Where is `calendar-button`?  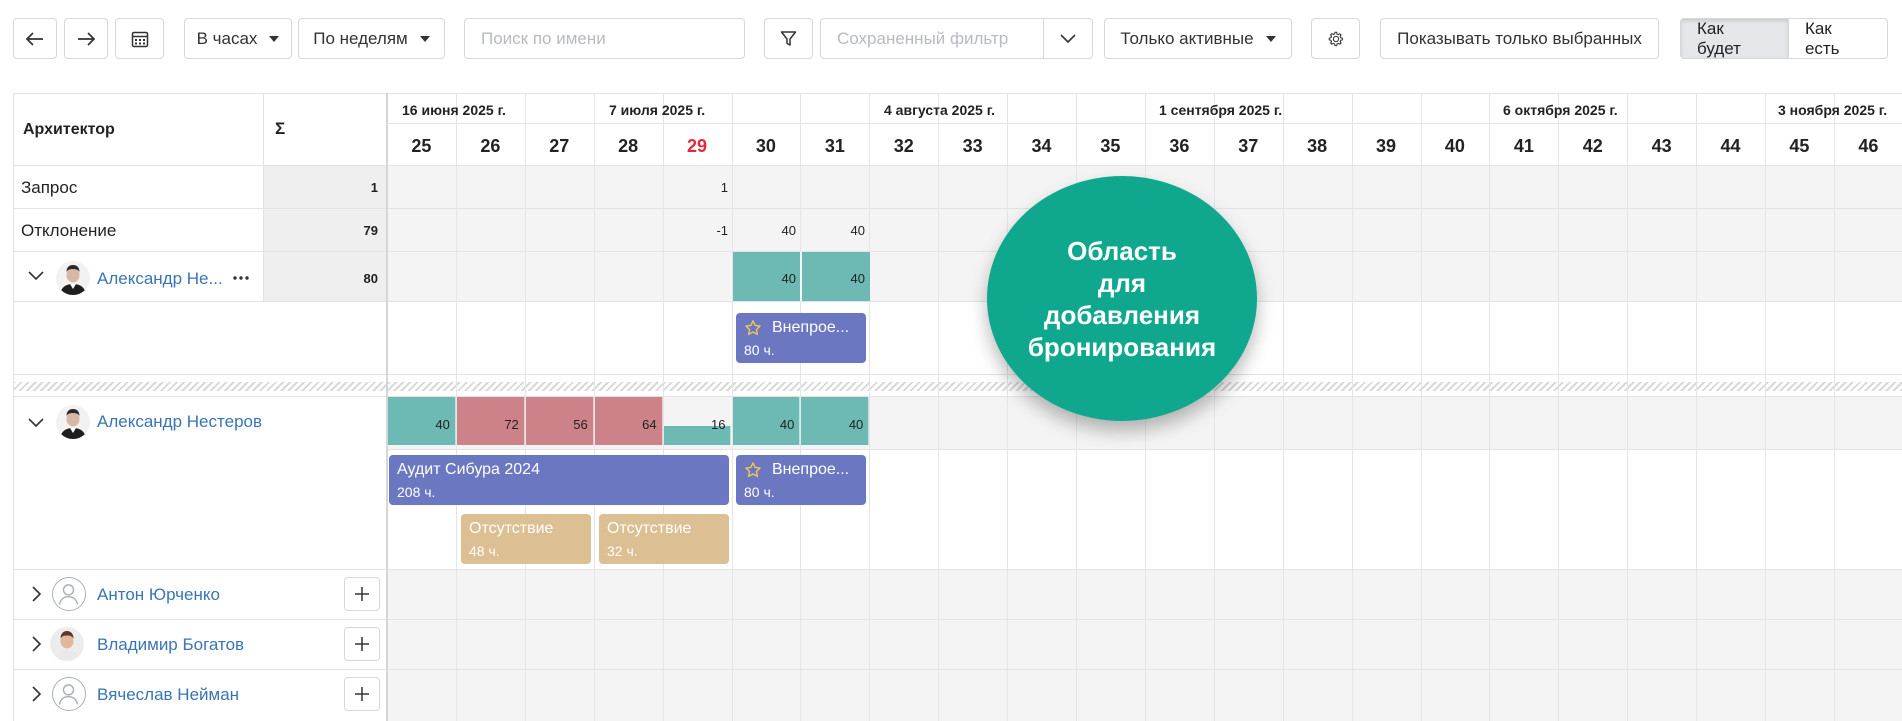 calendar-button is located at coordinates (139, 38).